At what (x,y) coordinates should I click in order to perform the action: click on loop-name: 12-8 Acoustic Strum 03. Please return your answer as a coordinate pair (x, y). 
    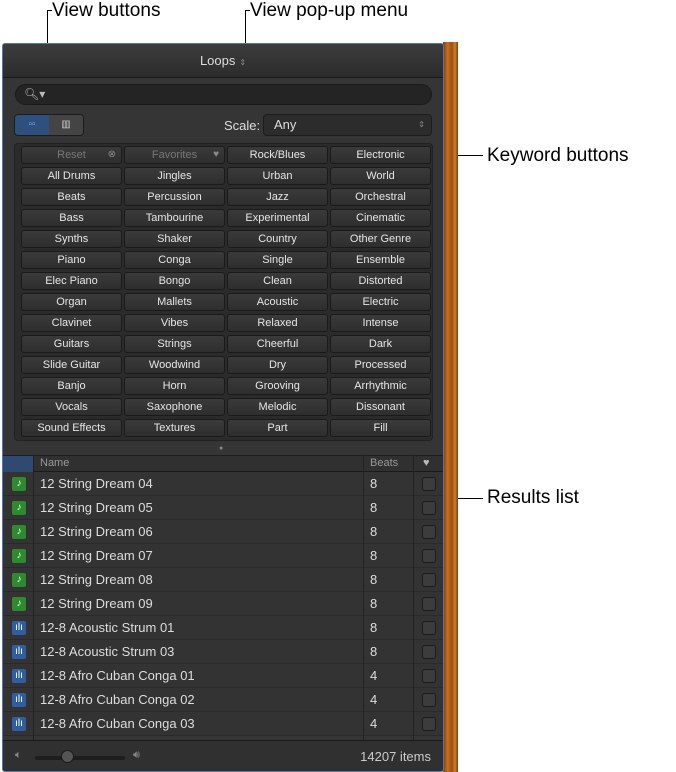
    Looking at the image, I should click on (107, 651).